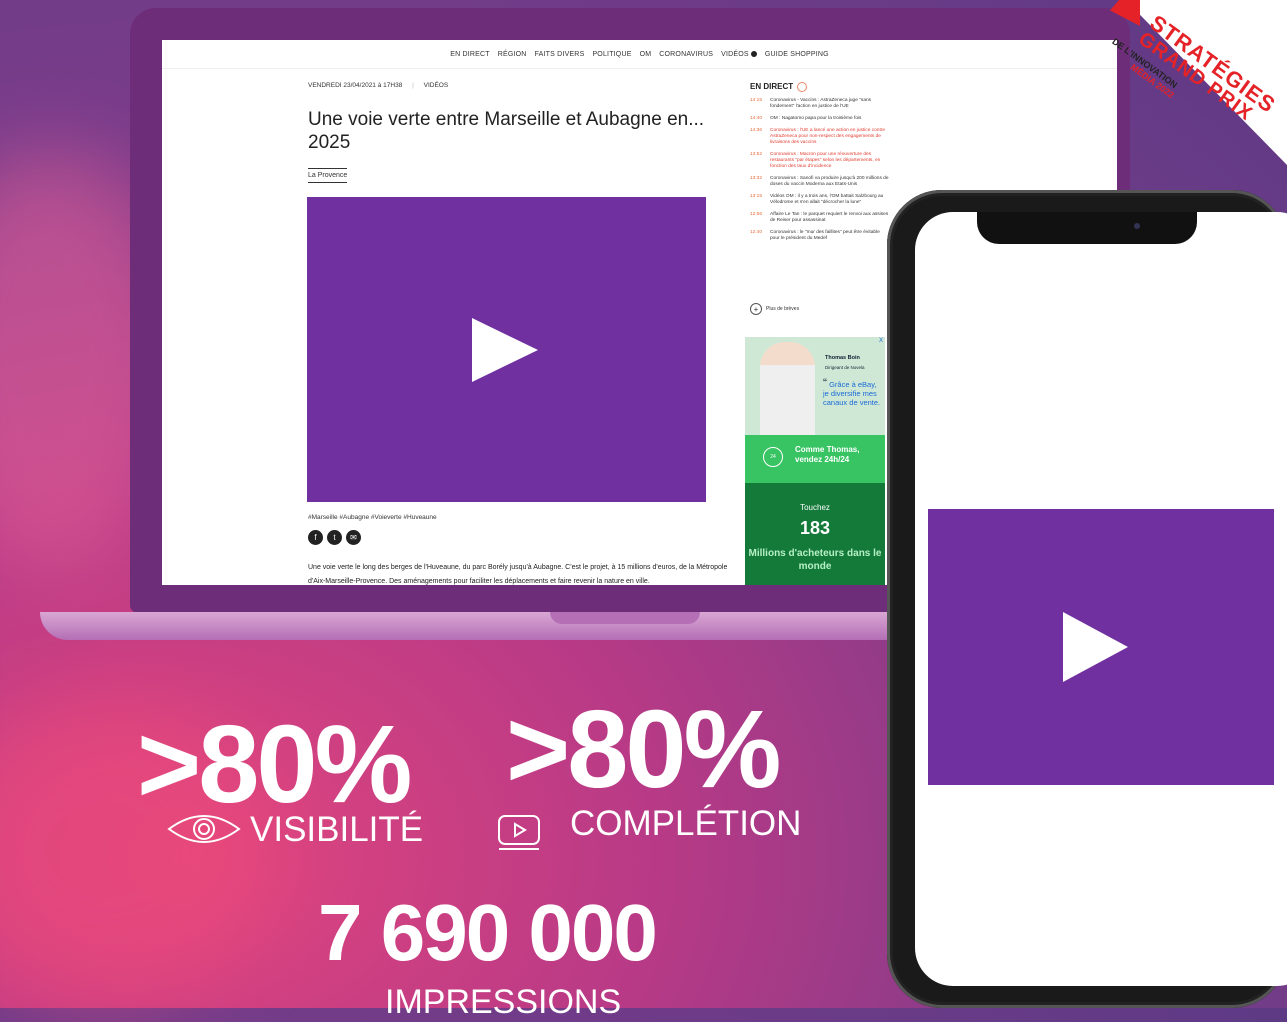 This screenshot has width=1287, height=1022. What do you see at coordinates (355, 85) in the screenshot?
I see `article-date: VENDREDI 23/04/2021 à 17H38` at bounding box center [355, 85].